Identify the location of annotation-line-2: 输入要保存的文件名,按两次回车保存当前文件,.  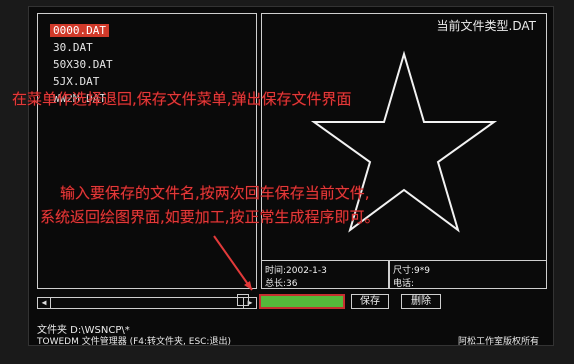
(215, 193).